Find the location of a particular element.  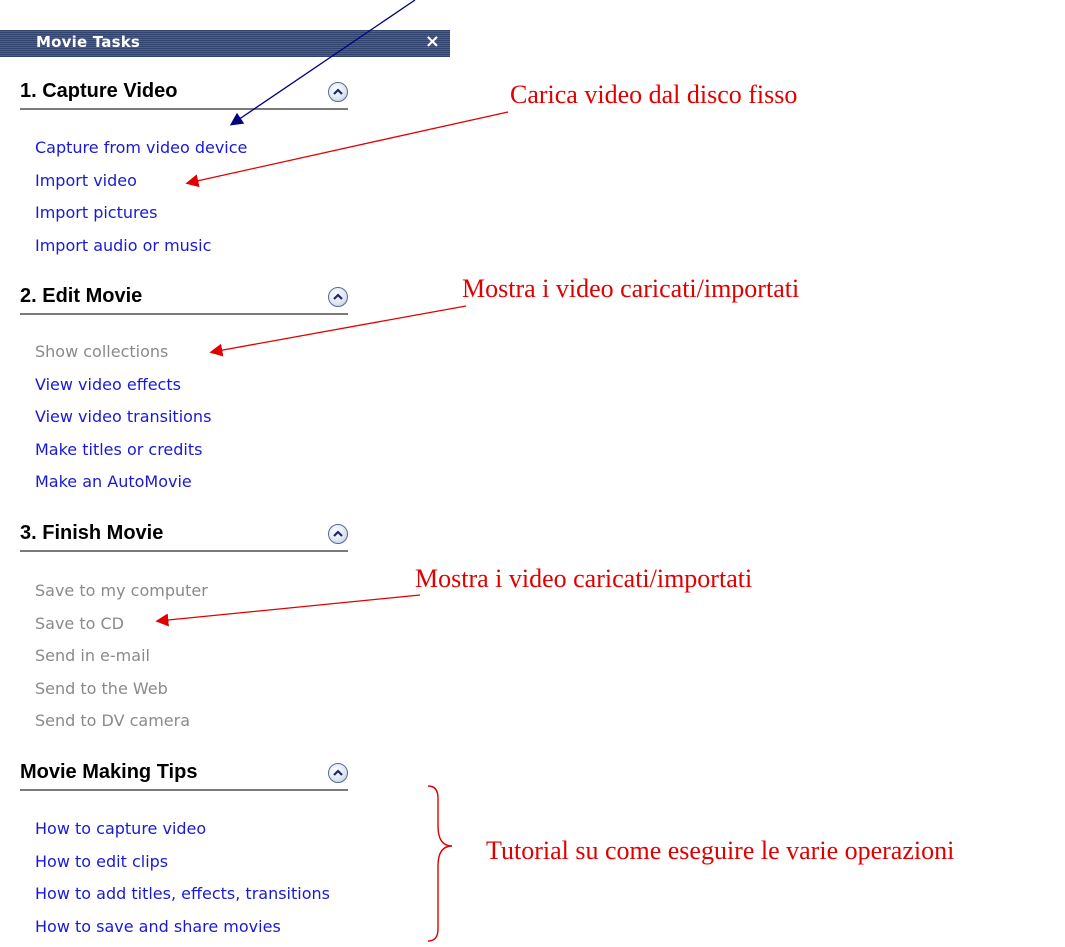

annotation-save-to-cd: Mostra i video caricati/importati is located at coordinates (584, 578).